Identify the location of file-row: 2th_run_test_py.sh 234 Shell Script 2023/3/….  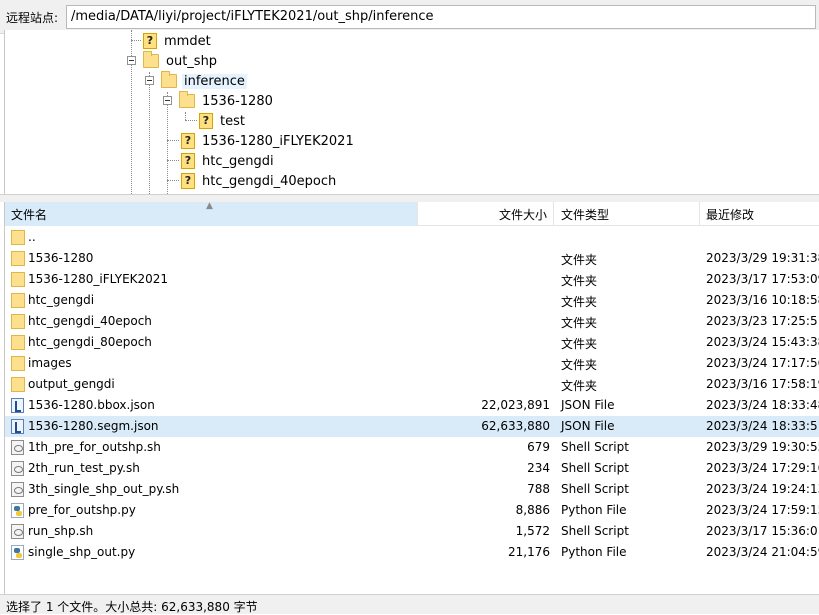
(412, 468).